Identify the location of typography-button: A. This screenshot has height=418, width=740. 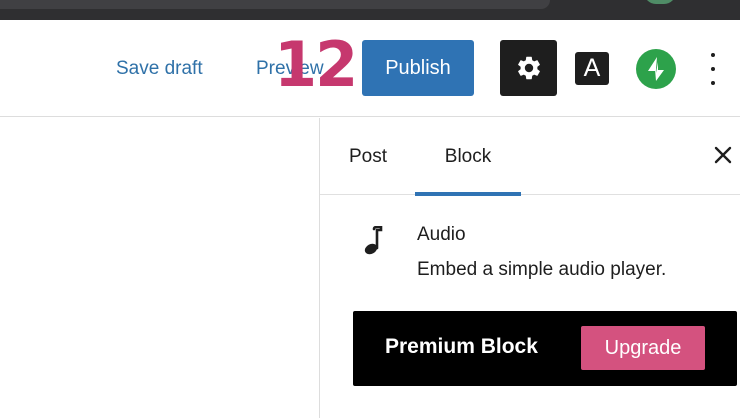
(592, 68).